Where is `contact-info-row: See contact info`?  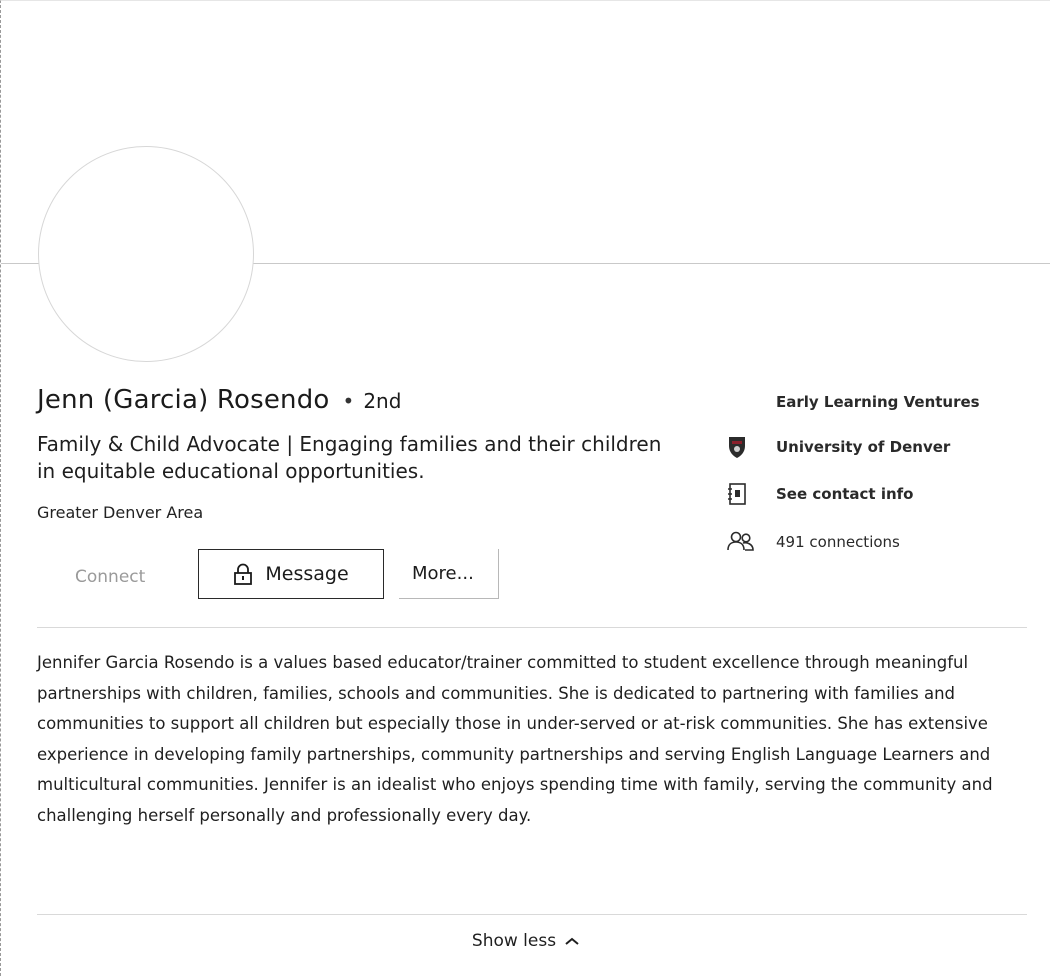 contact-info-row: See contact info is located at coordinates (819, 494).